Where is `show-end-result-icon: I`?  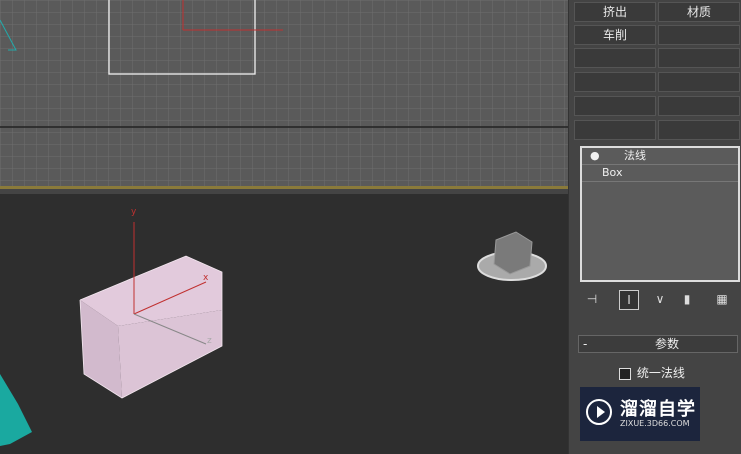 show-end-result-icon: I is located at coordinates (629, 300).